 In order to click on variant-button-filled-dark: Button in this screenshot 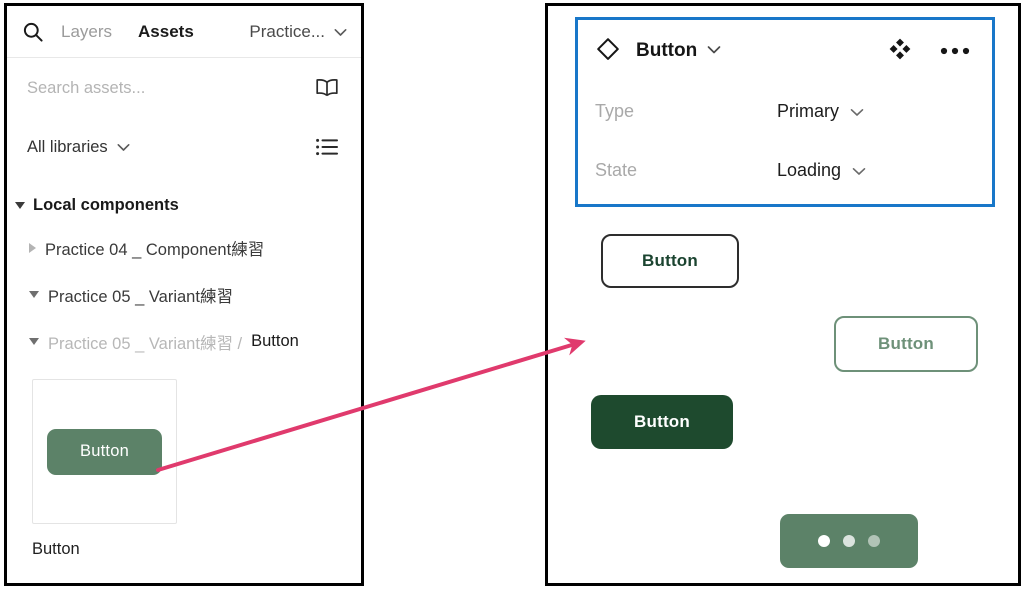, I will do `click(662, 422)`.